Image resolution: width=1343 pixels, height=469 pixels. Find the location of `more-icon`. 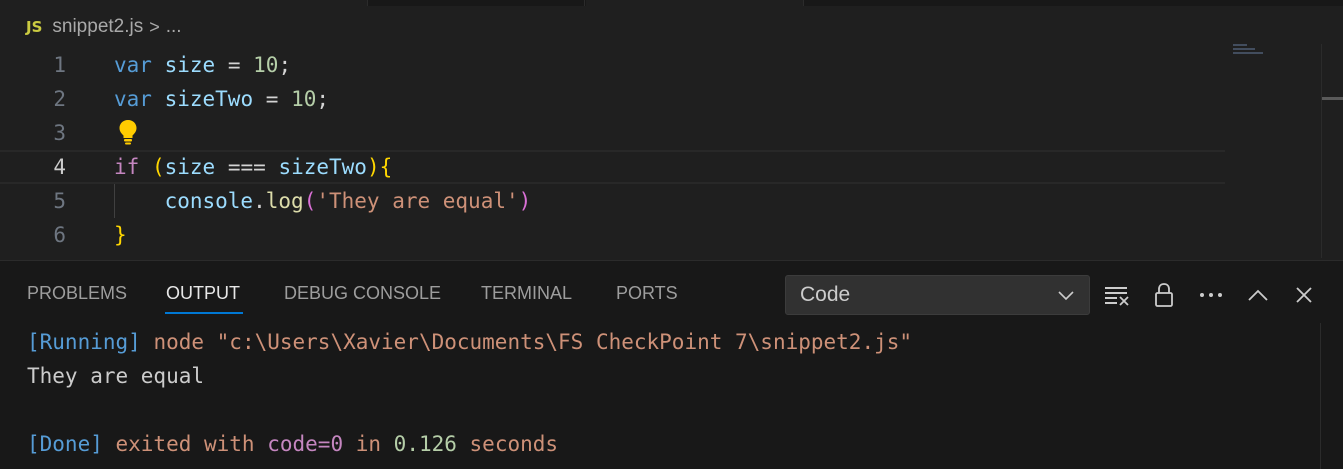

more-icon is located at coordinates (1211, 295).